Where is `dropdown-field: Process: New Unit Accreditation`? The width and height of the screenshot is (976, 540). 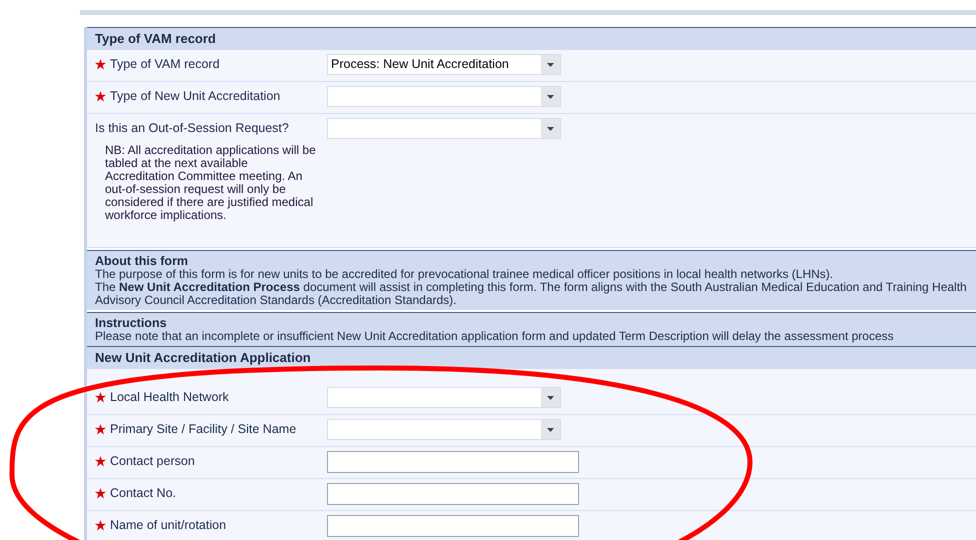
dropdown-field: Process: New Unit Accreditation is located at coordinates (444, 64).